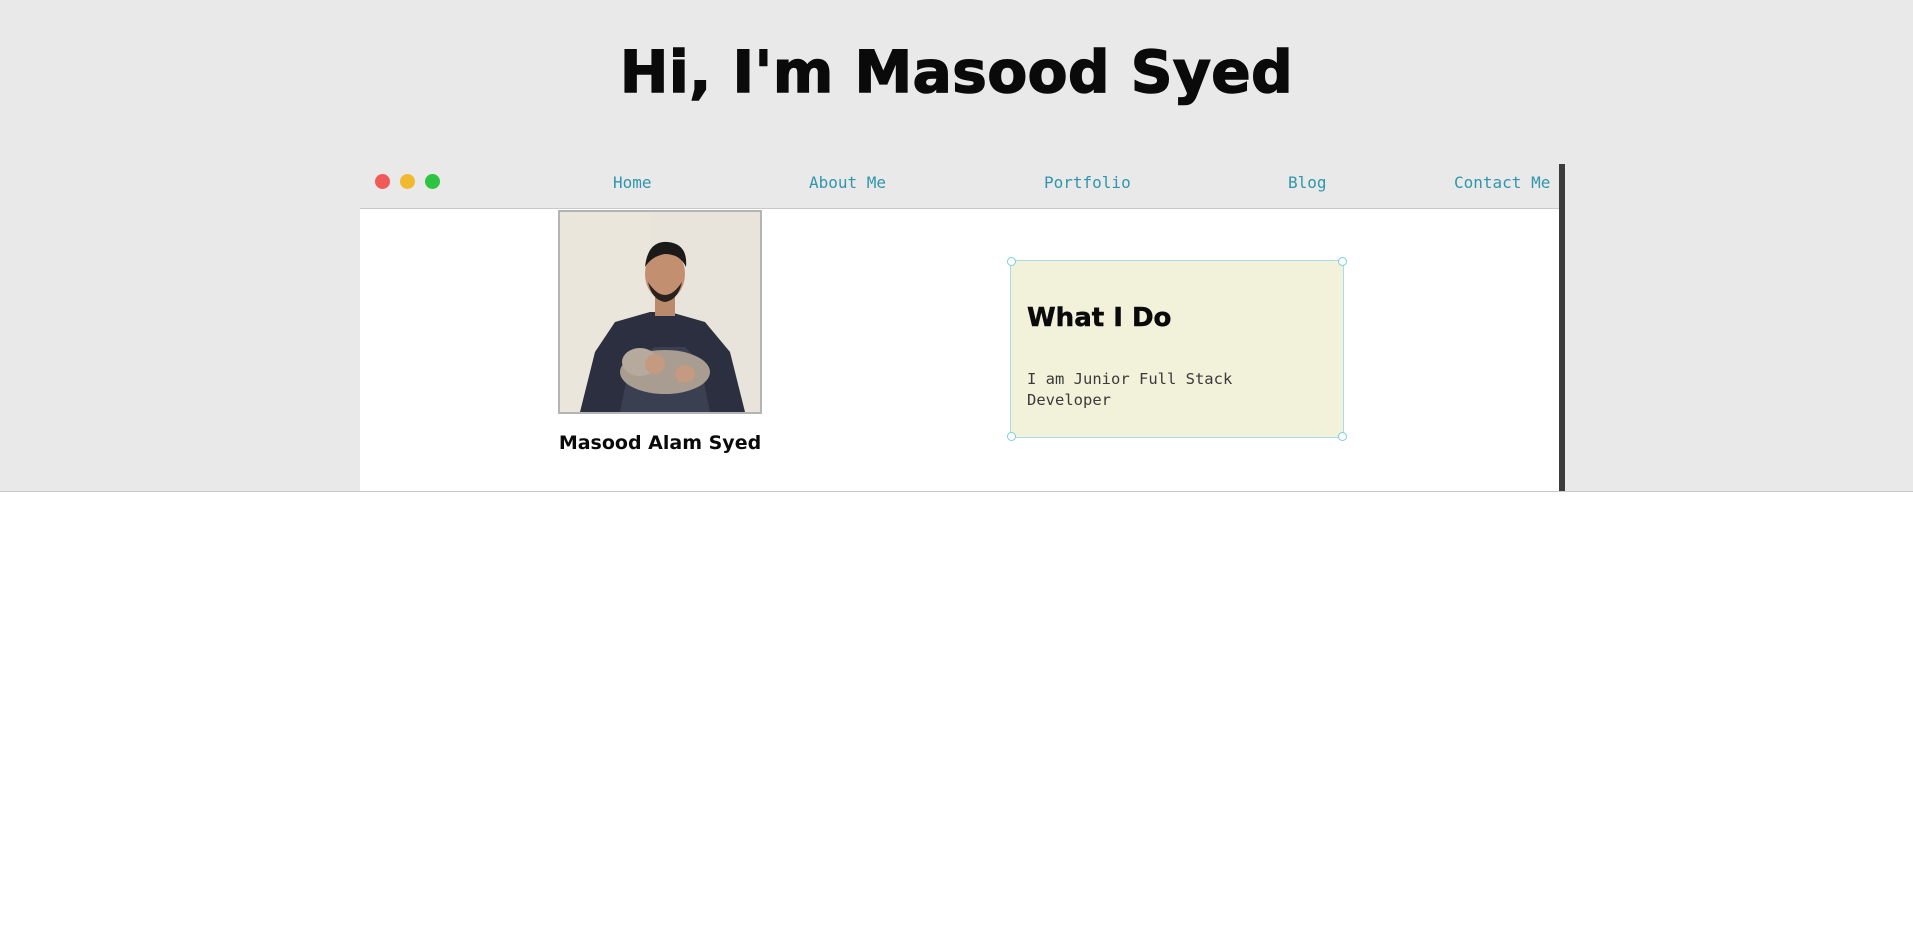 Image resolution: width=1913 pixels, height=925 pixels. What do you see at coordinates (847, 182) in the screenshot?
I see `nav-about-me: About Me` at bounding box center [847, 182].